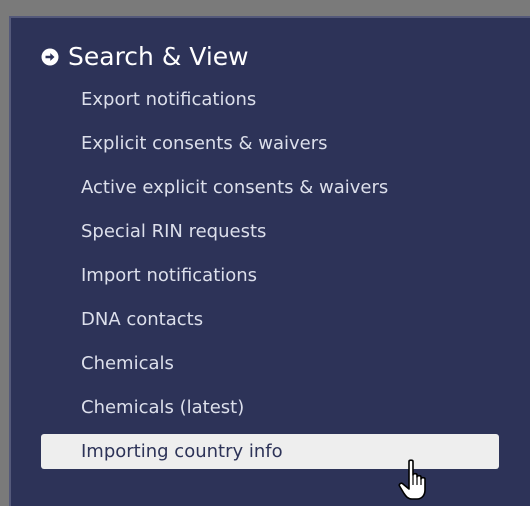  Describe the element at coordinates (50, 57) in the screenshot. I see `circle-arrow-right-icon` at that location.